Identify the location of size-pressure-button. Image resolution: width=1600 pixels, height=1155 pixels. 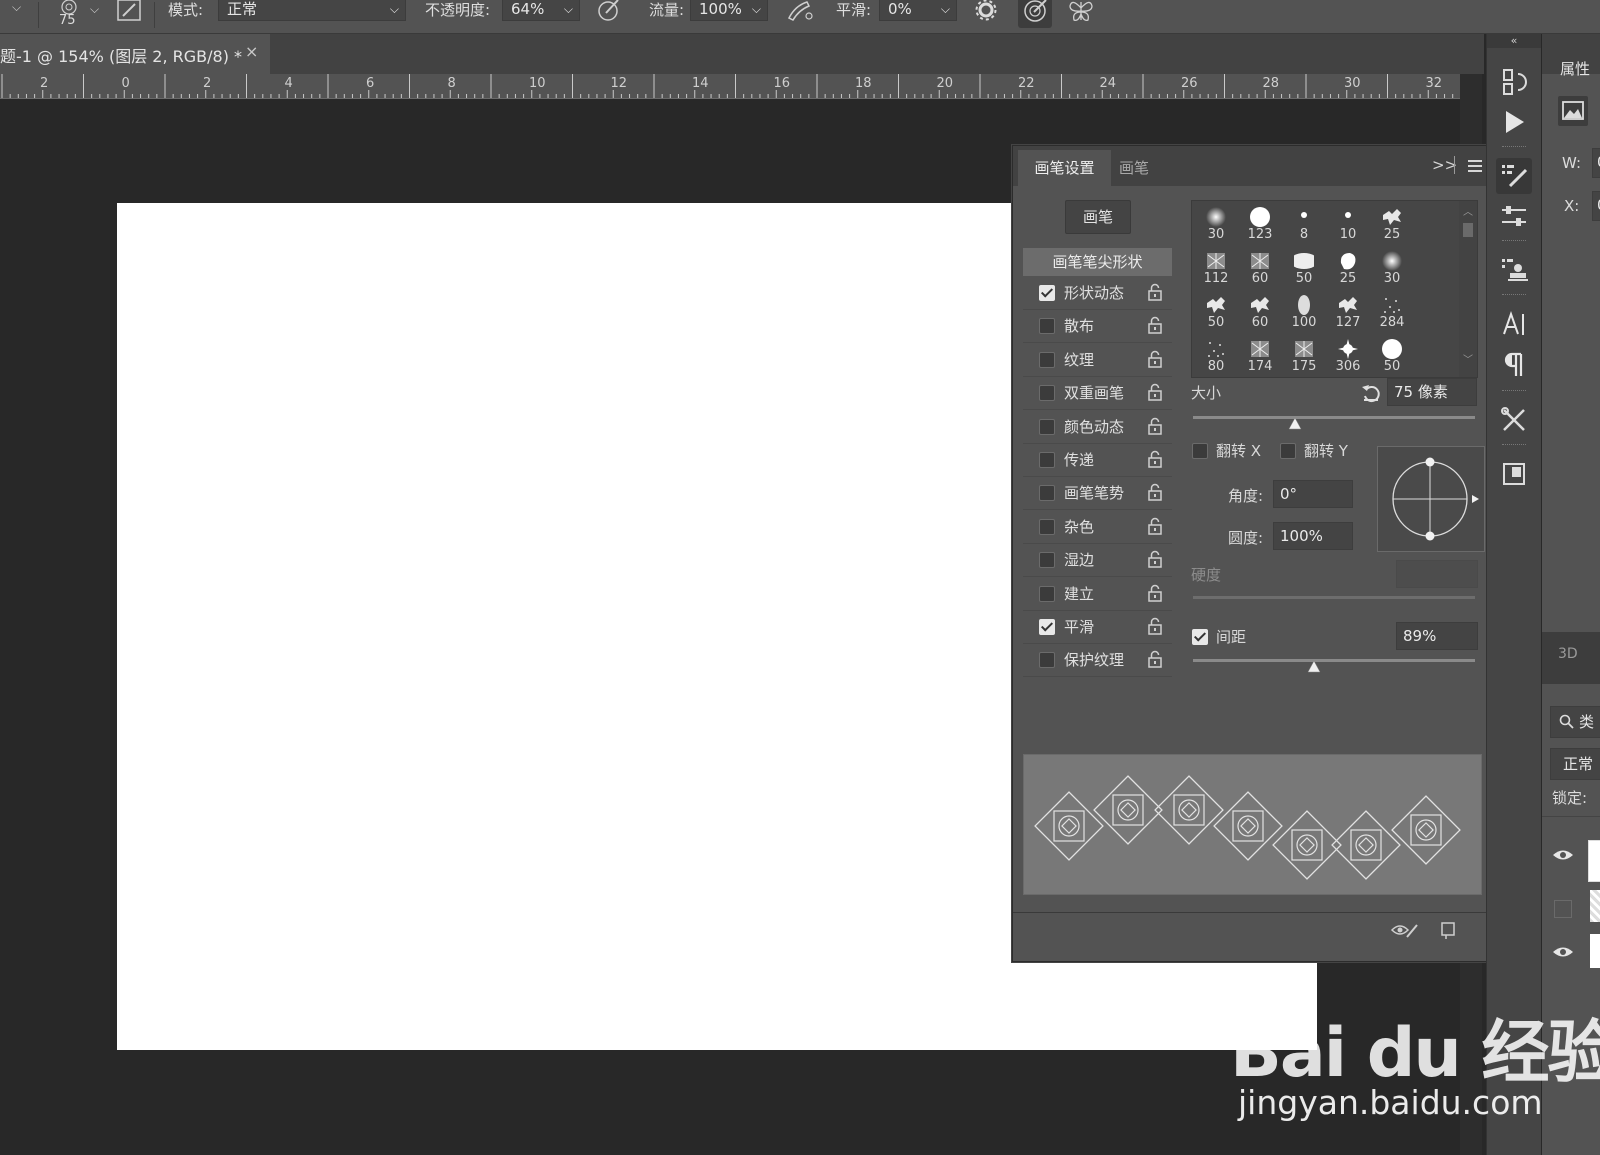
(1035, 14).